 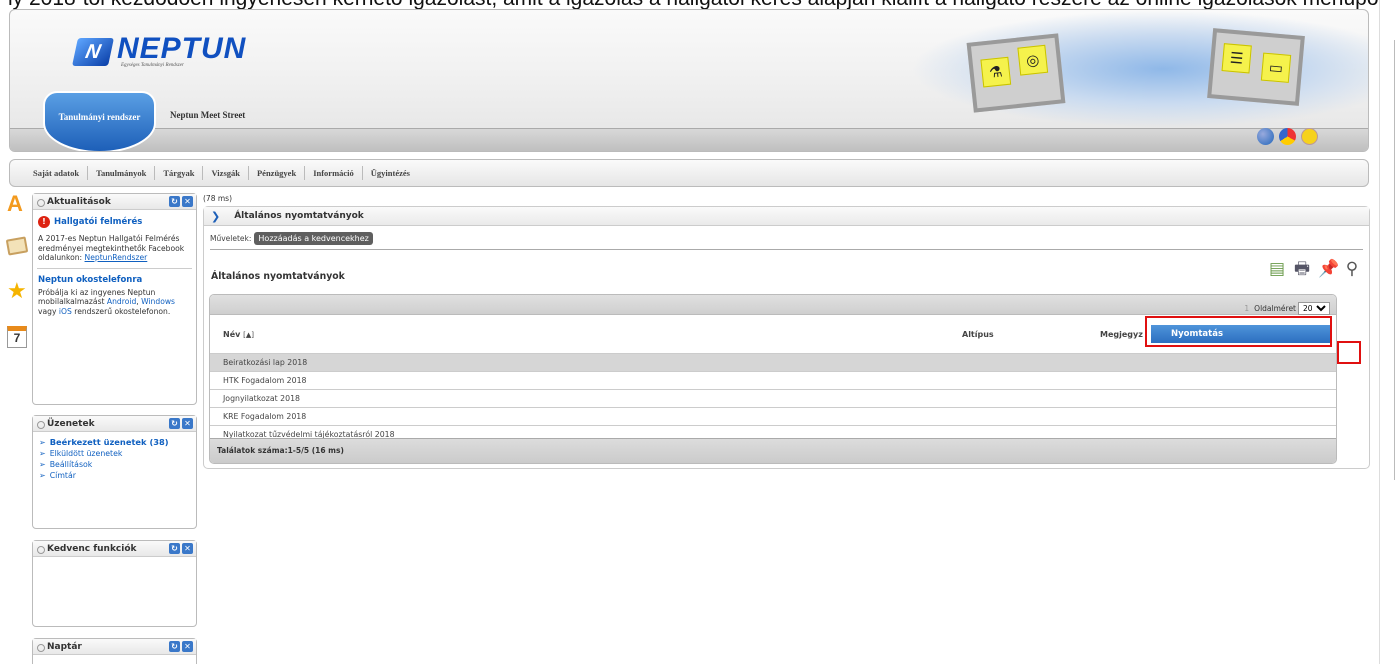 I want to click on scrollbar, so click(x=1388, y=332).